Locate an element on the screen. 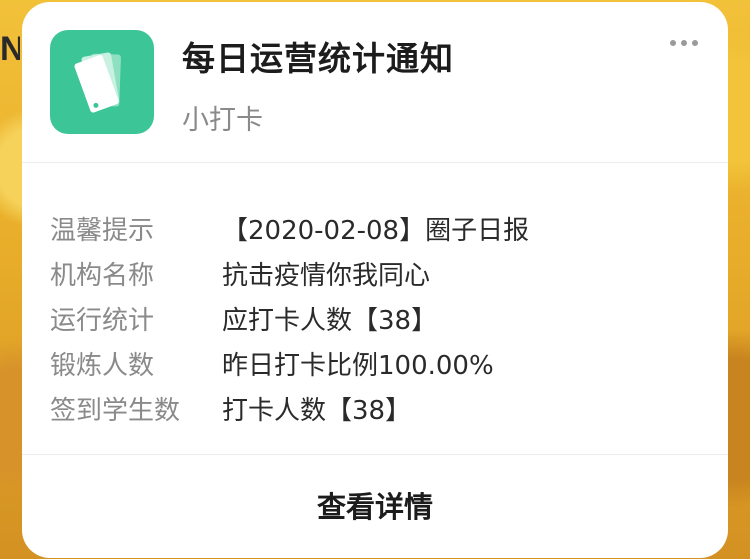 Image resolution: width=750 pixels, height=559 pixels. cards-icon is located at coordinates (102, 82).